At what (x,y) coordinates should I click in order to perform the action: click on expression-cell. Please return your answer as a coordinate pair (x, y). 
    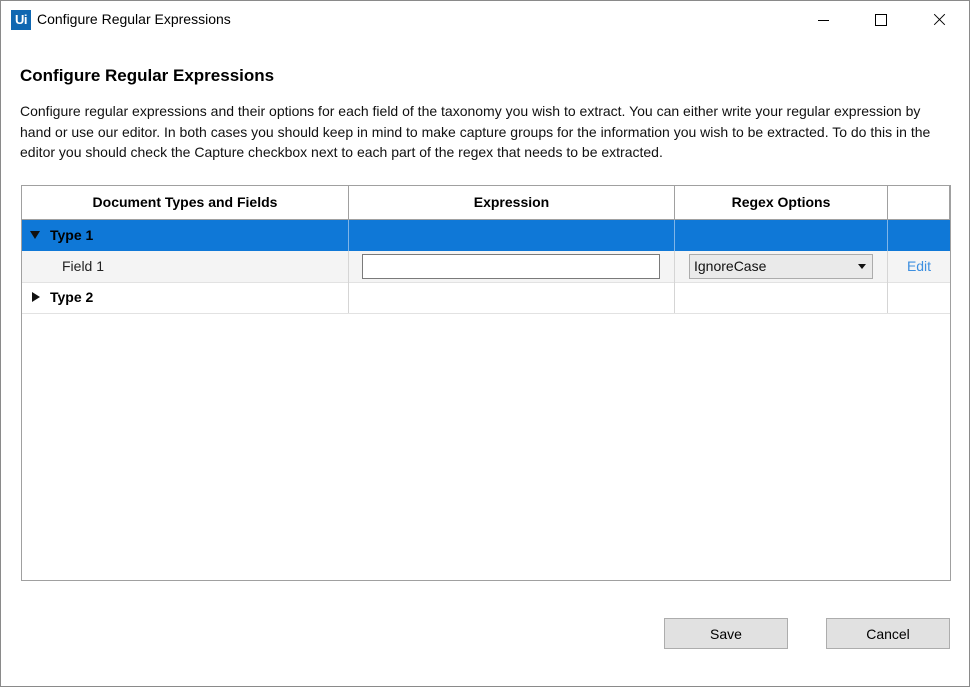
    Looking at the image, I should click on (512, 266).